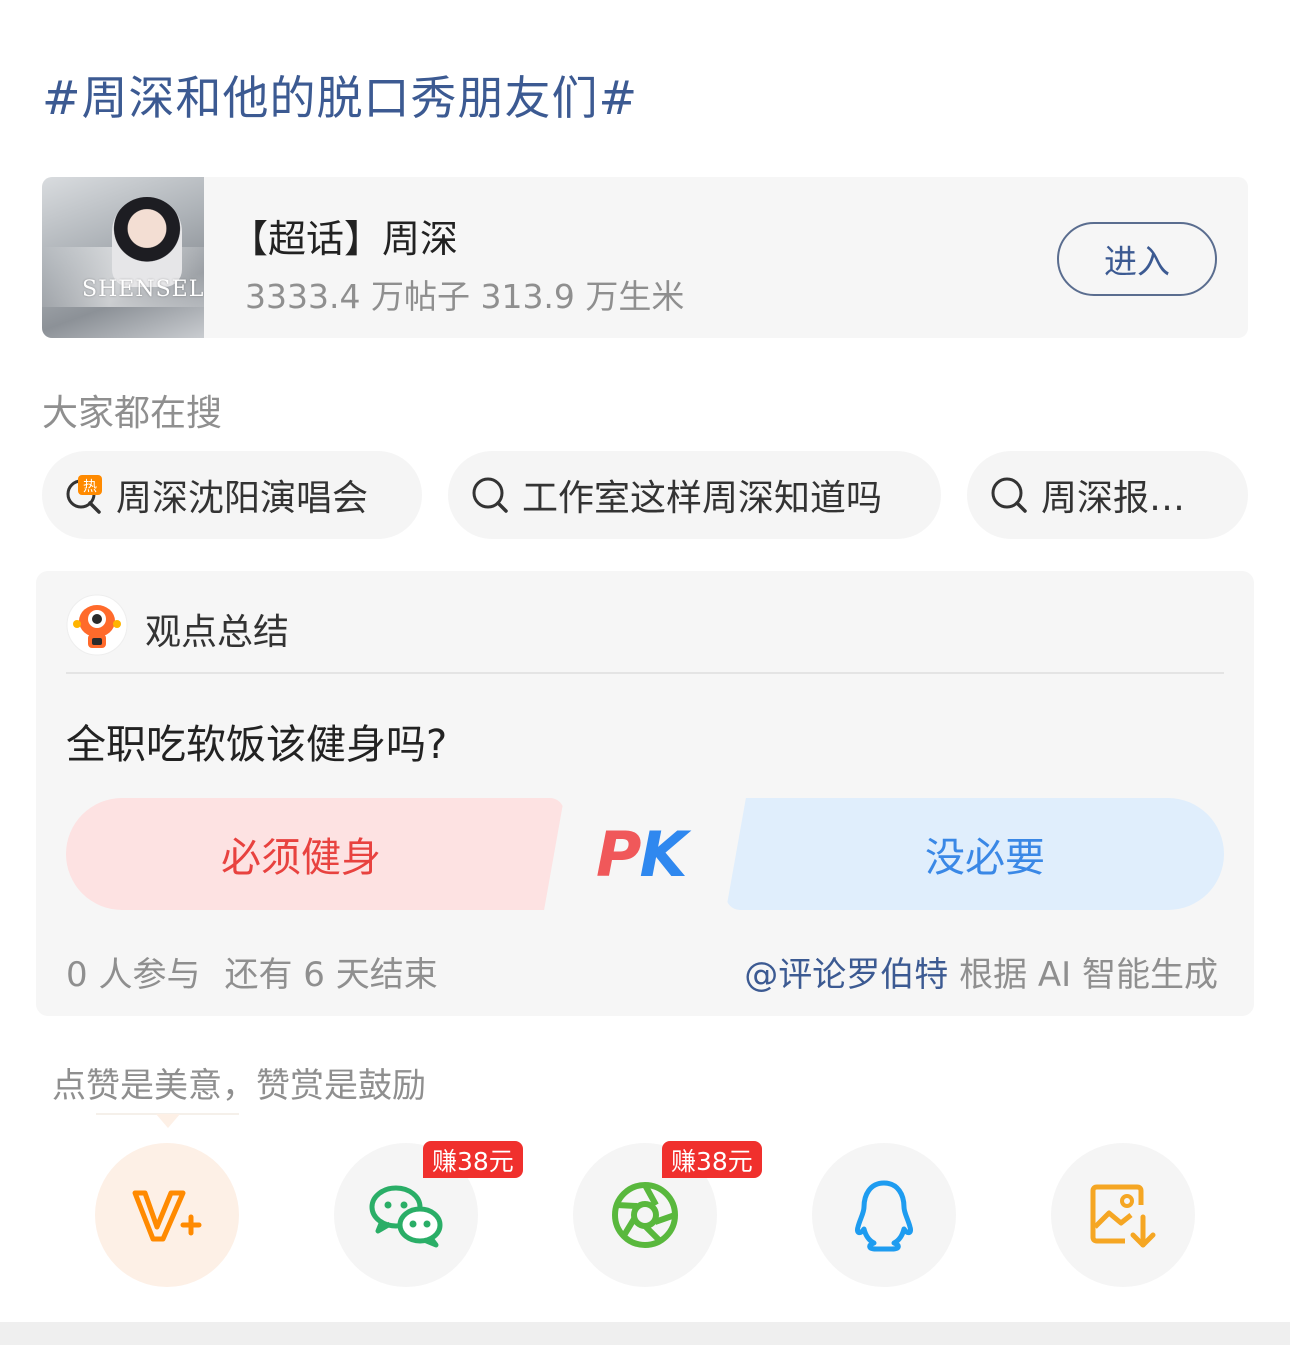 The width and height of the screenshot is (1290, 1345). What do you see at coordinates (1083, 975) in the screenshot?
I see `ai-note-text: 根据 AI 智能生成` at bounding box center [1083, 975].